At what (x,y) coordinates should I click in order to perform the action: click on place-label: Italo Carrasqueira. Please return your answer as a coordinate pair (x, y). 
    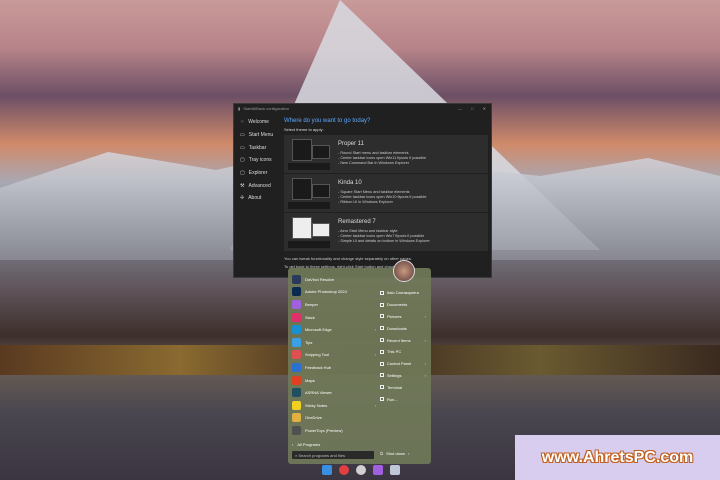
    Looking at the image, I should click on (403, 293).